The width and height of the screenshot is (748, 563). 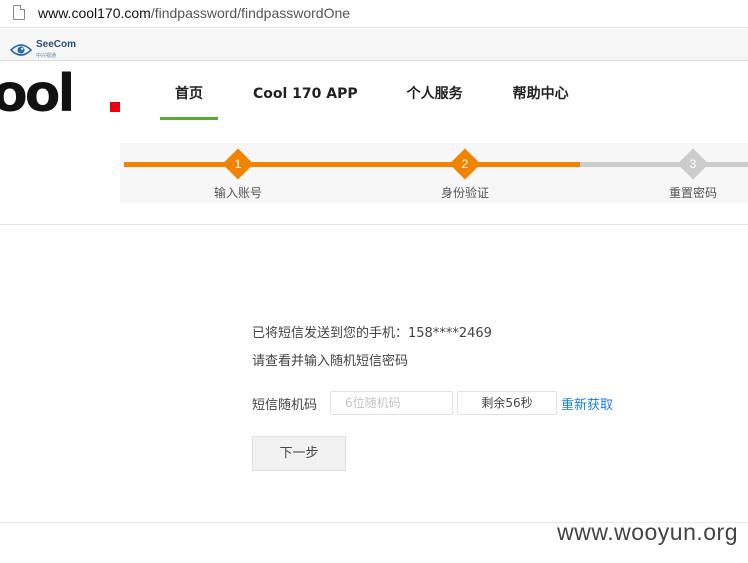 I want to click on section-divider, so click(x=374, y=224).